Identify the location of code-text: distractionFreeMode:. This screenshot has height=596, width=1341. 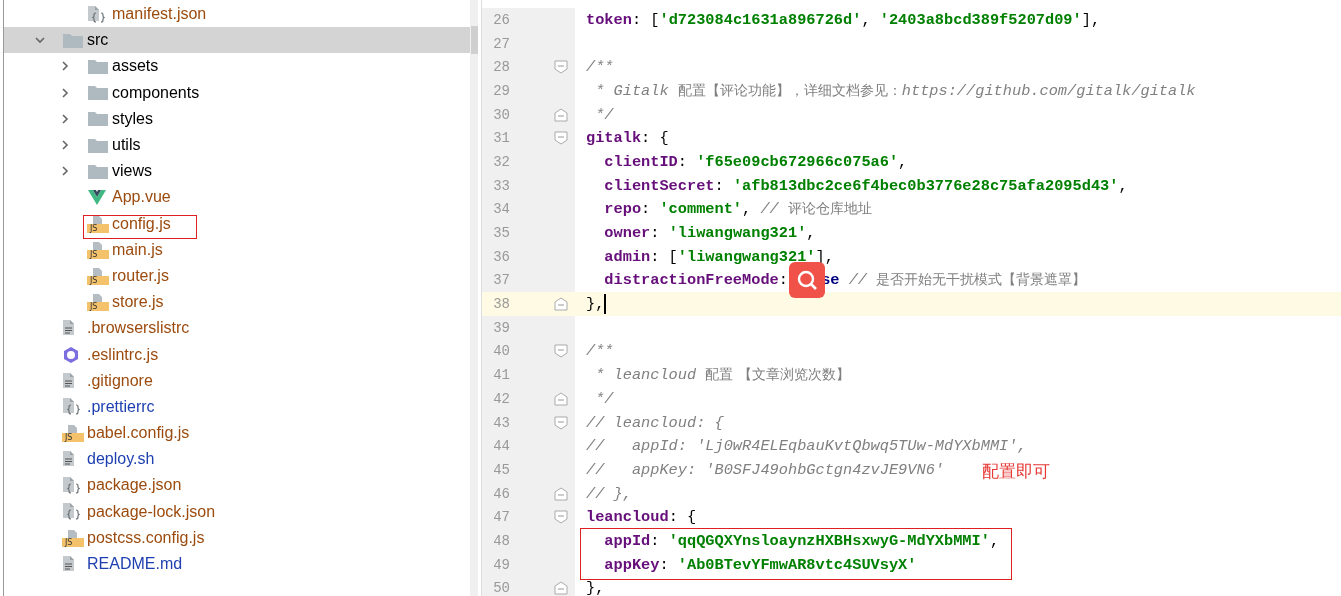
(696, 280).